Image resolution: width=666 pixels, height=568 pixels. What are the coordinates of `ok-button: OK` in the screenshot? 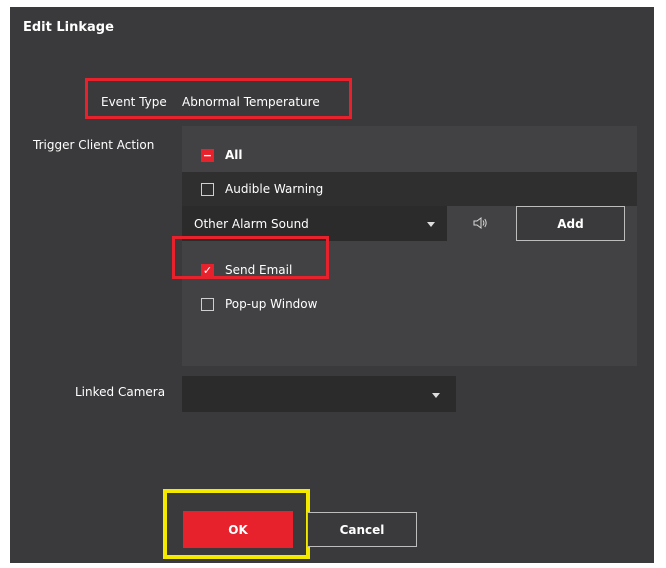 It's located at (238, 529).